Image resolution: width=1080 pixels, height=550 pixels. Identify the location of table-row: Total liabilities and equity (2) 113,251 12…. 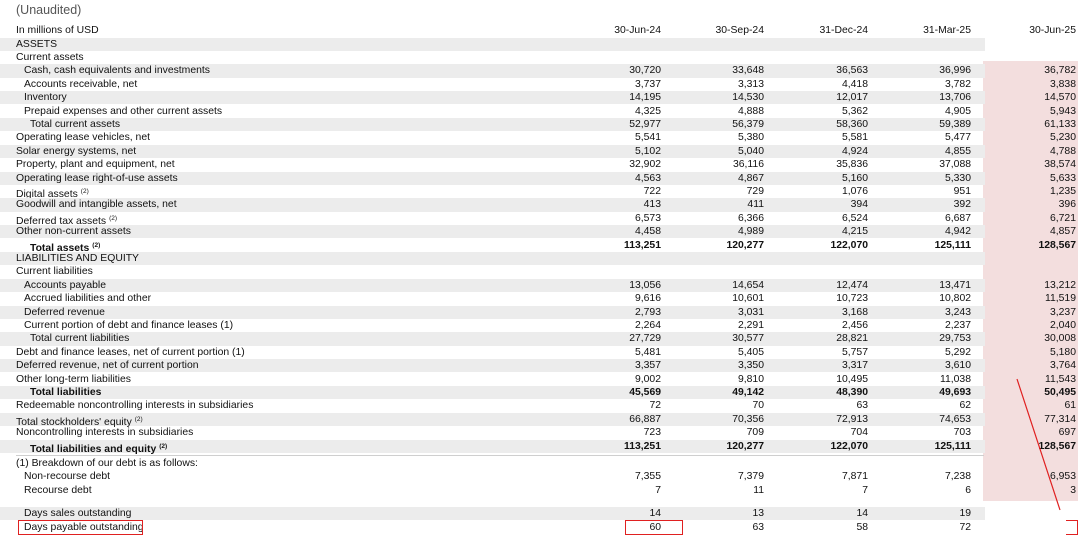
(538, 447).